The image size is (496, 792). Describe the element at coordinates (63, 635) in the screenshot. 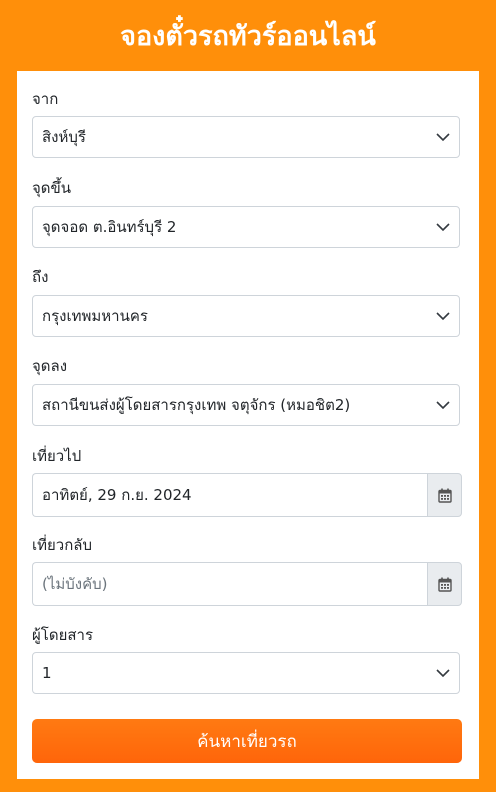

I see `passengers-label: ผู้โดยสาร` at that location.